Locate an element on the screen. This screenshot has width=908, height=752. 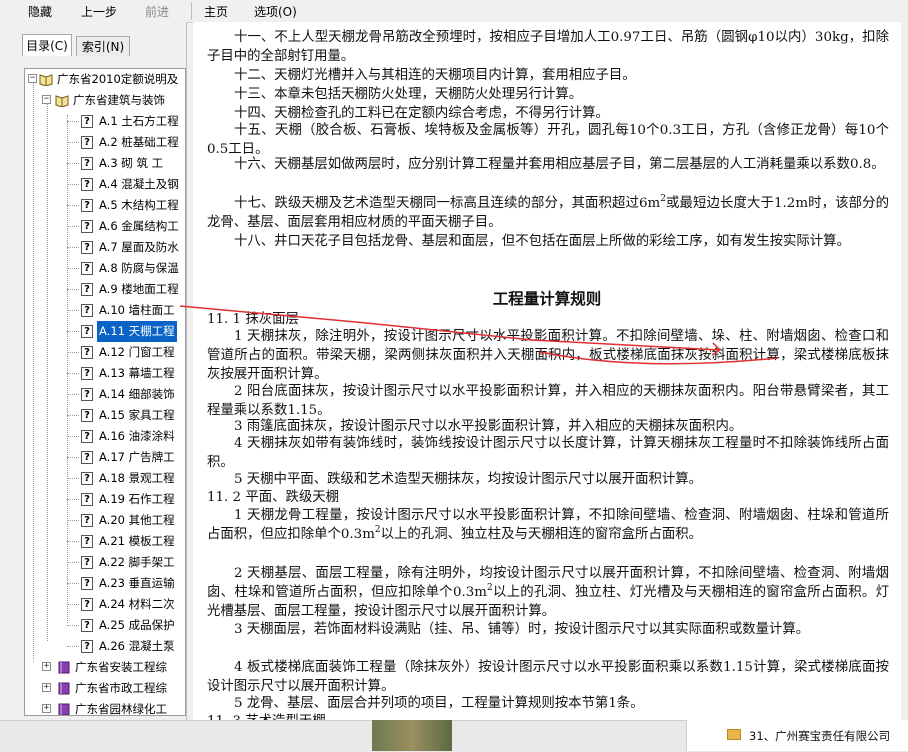
taskbar-item-label: 31、广州赛宝责任有限公司 is located at coordinates (820, 736).